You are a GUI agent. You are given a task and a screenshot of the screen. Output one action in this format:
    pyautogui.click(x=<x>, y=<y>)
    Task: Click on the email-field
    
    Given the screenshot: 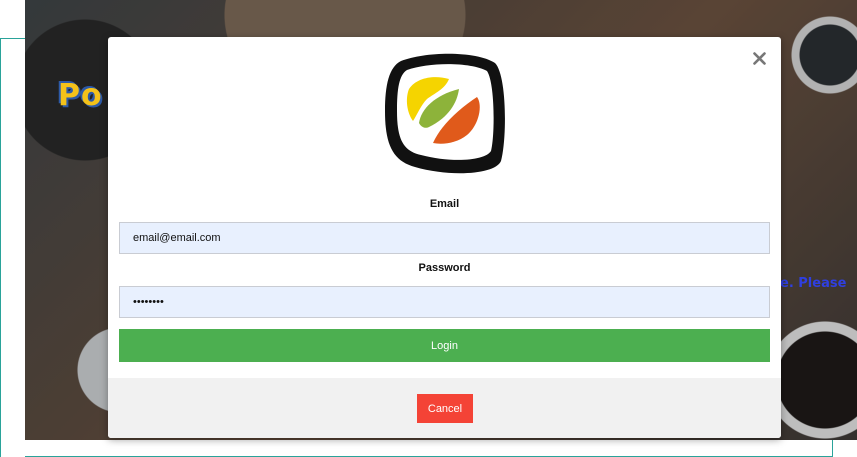 What is the action you would take?
    pyautogui.click(x=444, y=238)
    